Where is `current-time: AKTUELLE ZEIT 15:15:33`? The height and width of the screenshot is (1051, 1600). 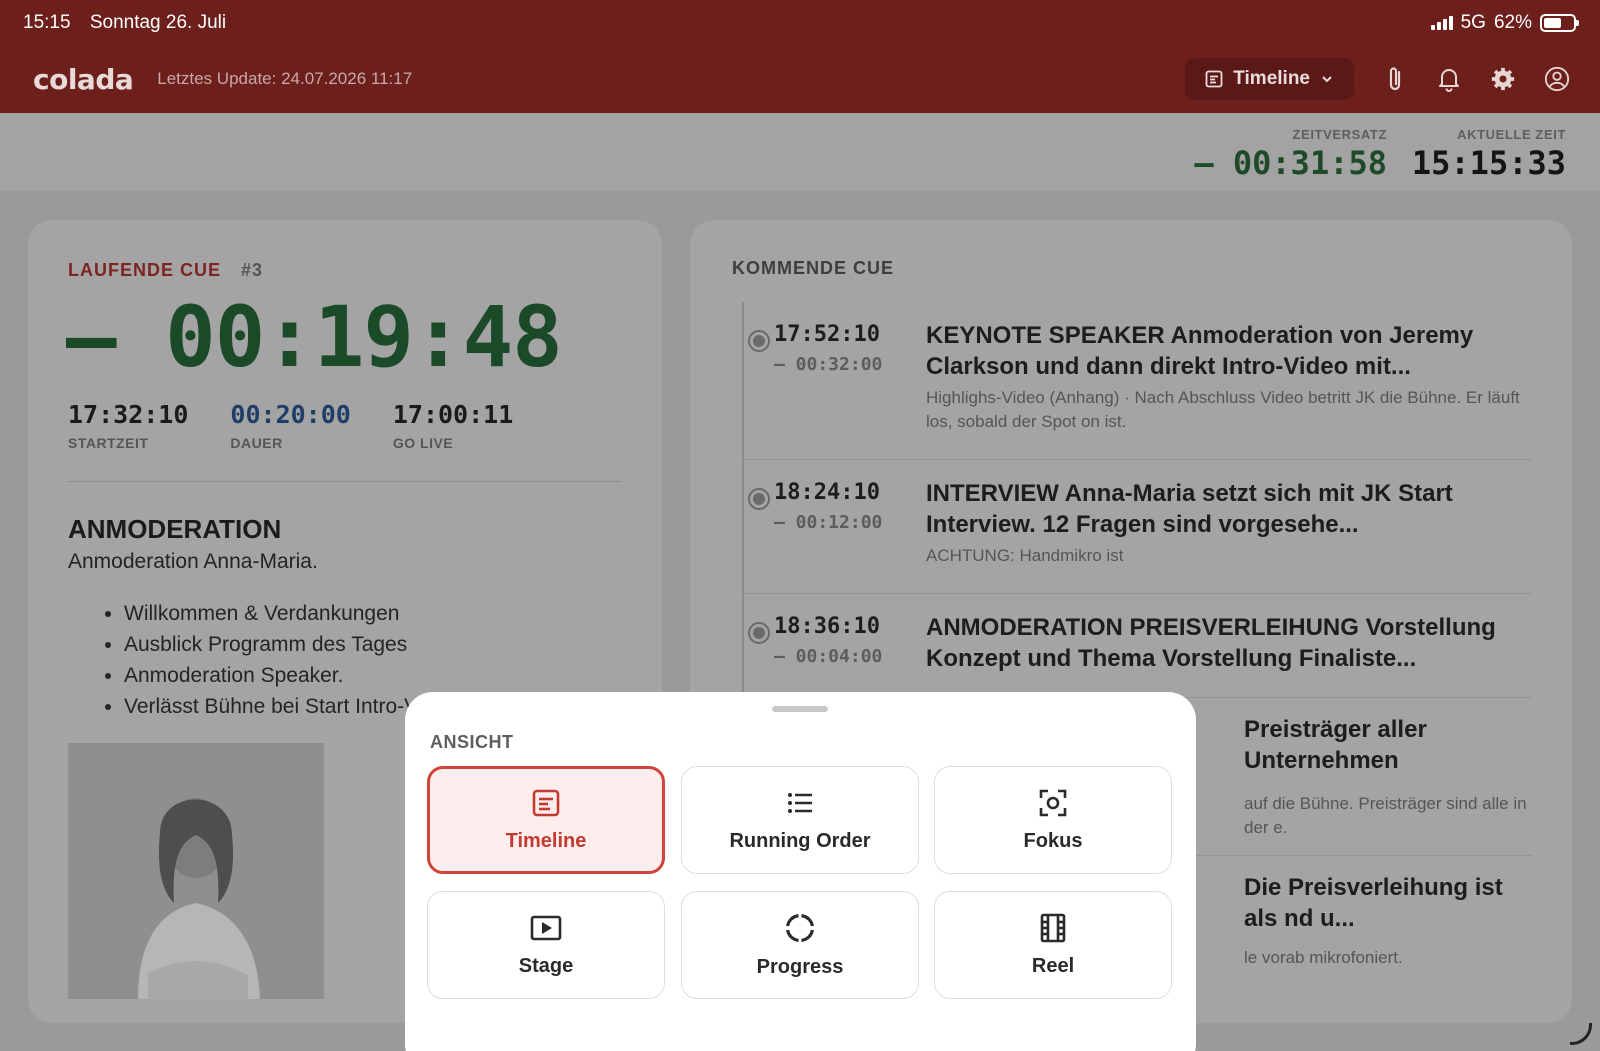 current-time: AKTUELLE ZEIT 15:15:33 is located at coordinates (1489, 154).